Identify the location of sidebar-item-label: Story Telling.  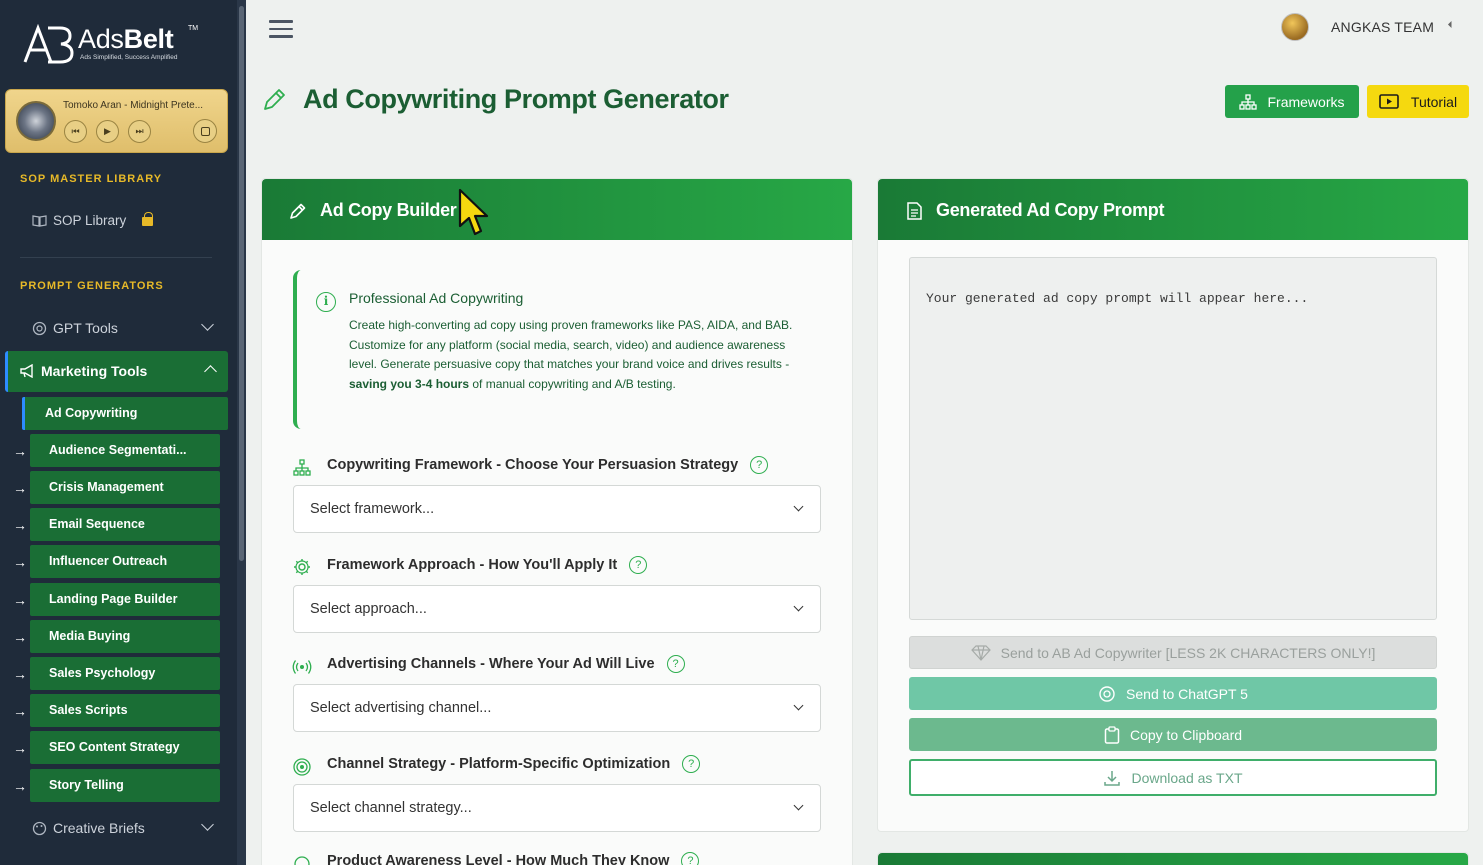
(86, 785).